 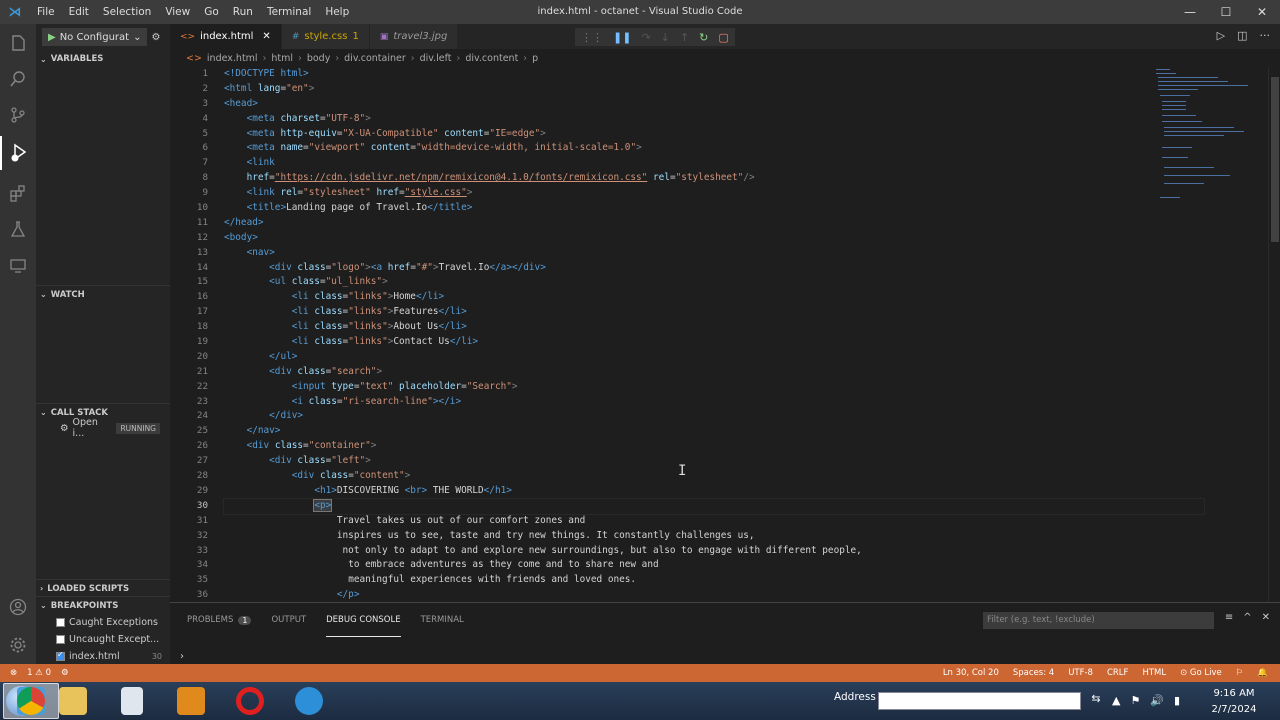 What do you see at coordinates (368, 297) in the screenshot?
I see `code-line: <li class="links">Home</li>` at bounding box center [368, 297].